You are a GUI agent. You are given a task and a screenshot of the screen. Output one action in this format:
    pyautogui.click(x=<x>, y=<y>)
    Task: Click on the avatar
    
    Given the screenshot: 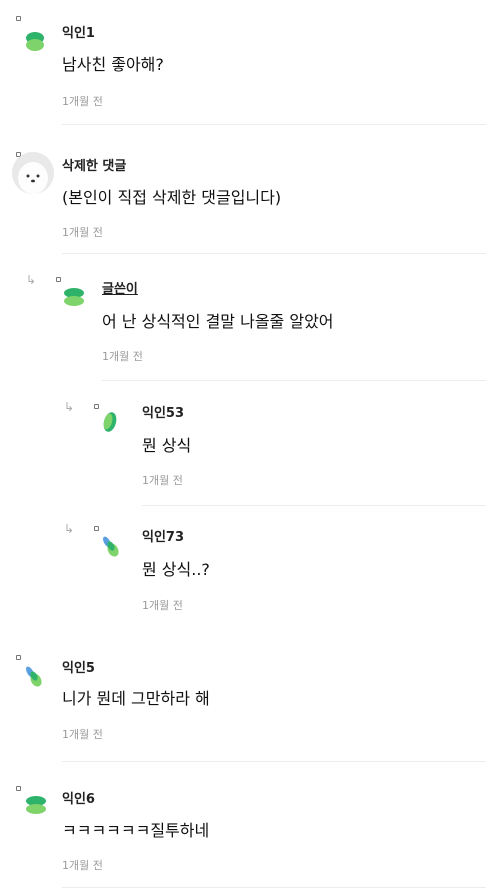 What is the action you would take?
    pyautogui.click(x=33, y=173)
    